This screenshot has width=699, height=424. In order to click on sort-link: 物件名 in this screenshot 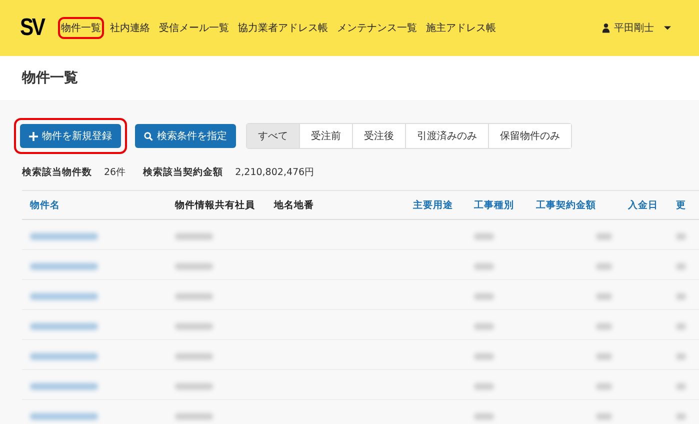, I will do `click(94, 205)`.